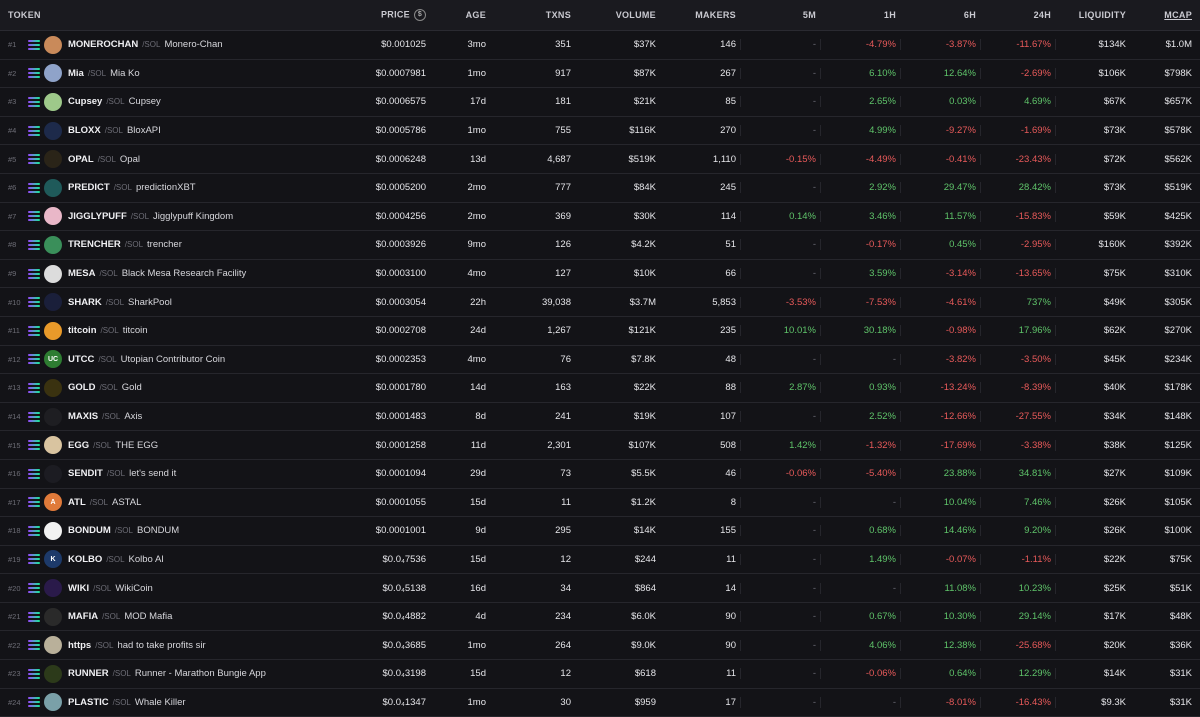 The image size is (1200, 717). What do you see at coordinates (160, 187) in the screenshot?
I see `token-cell: #6 PREDICT/SOL predictionXBT` at bounding box center [160, 187].